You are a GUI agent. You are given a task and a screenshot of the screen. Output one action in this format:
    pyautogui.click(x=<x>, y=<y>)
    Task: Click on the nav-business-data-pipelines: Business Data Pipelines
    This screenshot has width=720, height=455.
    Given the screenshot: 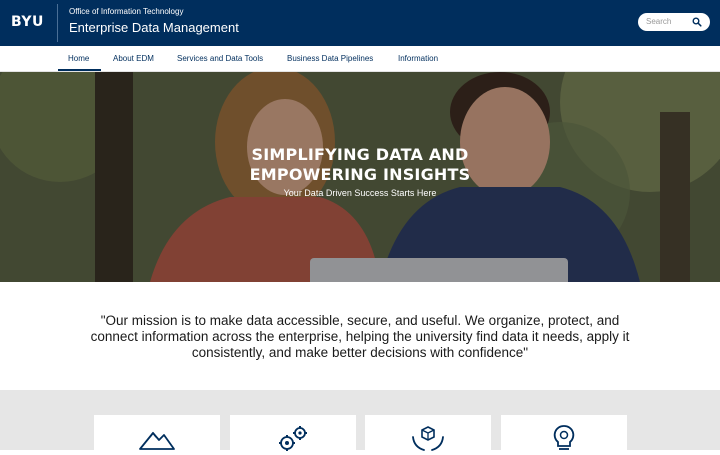 What is the action you would take?
    pyautogui.click(x=330, y=58)
    